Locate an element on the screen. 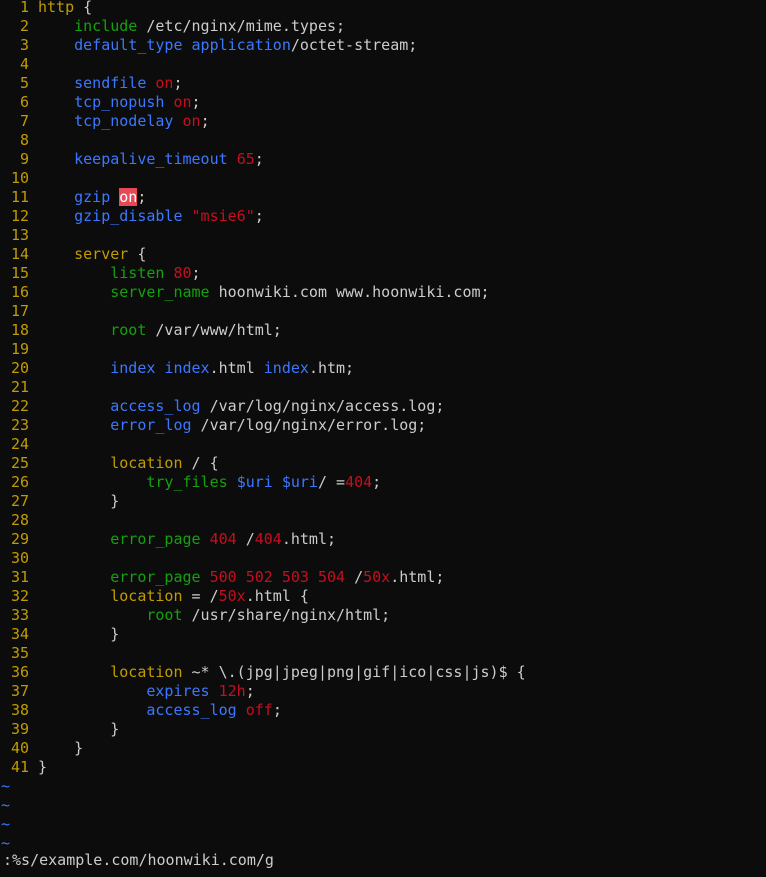 This screenshot has width=766, height=877. code-line: 7 tcp_nodelay on; is located at coordinates (105, 121).